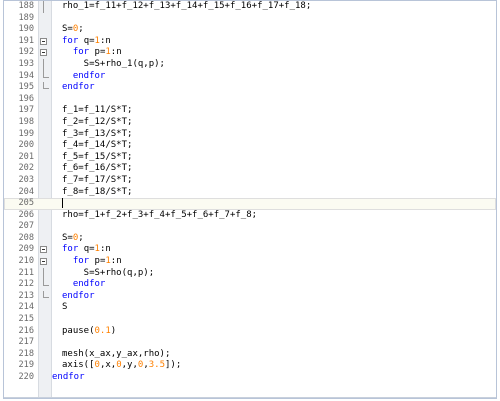 The height and width of the screenshot is (401, 500). What do you see at coordinates (92, 262) in the screenshot?
I see `code-text: for p=1:n` at bounding box center [92, 262].